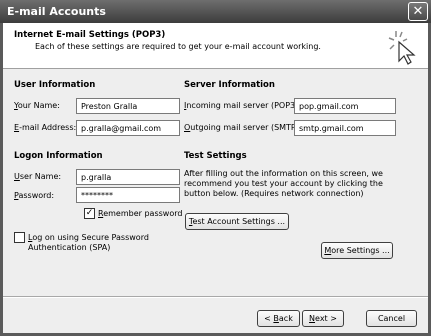  What do you see at coordinates (128, 195) in the screenshot?
I see `password-field: ********` at bounding box center [128, 195].